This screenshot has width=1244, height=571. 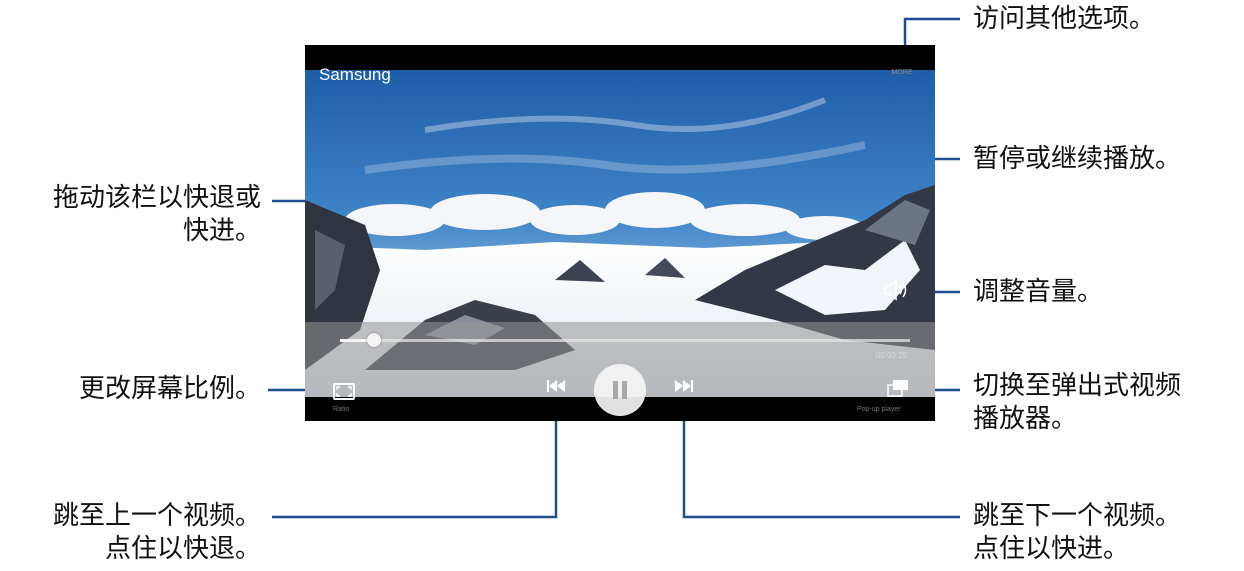 I want to click on aspect-ratio-icon, so click(x=344, y=391).